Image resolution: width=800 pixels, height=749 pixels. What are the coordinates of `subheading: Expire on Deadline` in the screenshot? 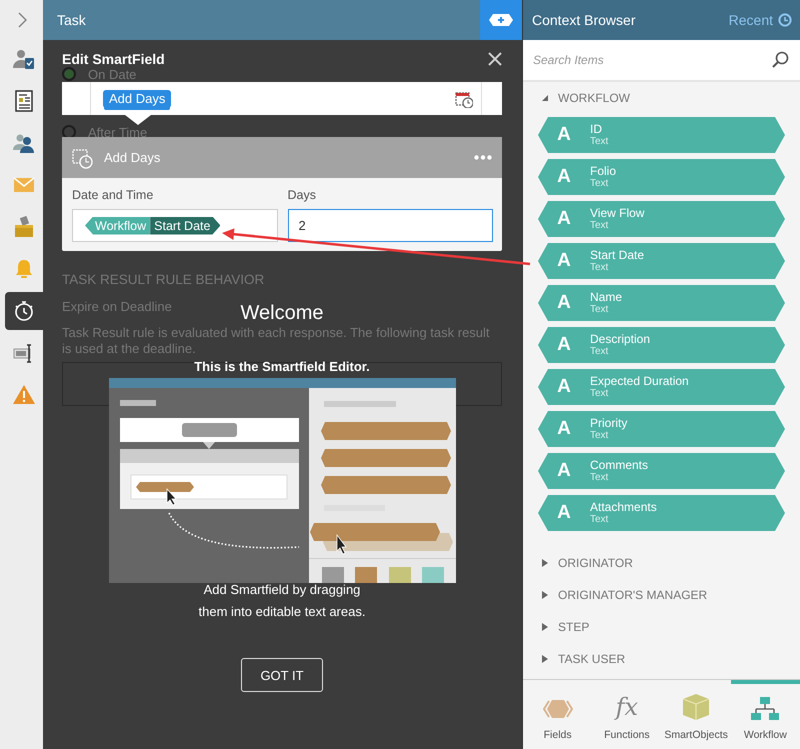 It's located at (117, 307).